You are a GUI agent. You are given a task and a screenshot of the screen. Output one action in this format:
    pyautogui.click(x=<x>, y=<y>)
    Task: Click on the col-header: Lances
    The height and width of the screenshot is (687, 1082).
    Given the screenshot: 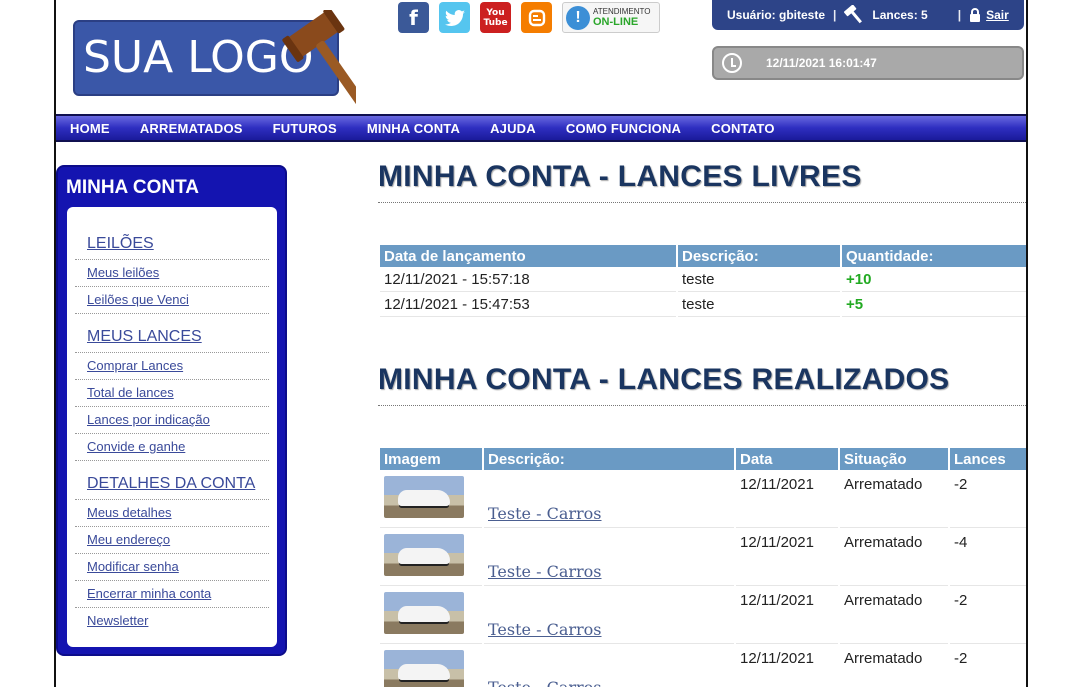 What is the action you would take?
    pyautogui.click(x=988, y=459)
    